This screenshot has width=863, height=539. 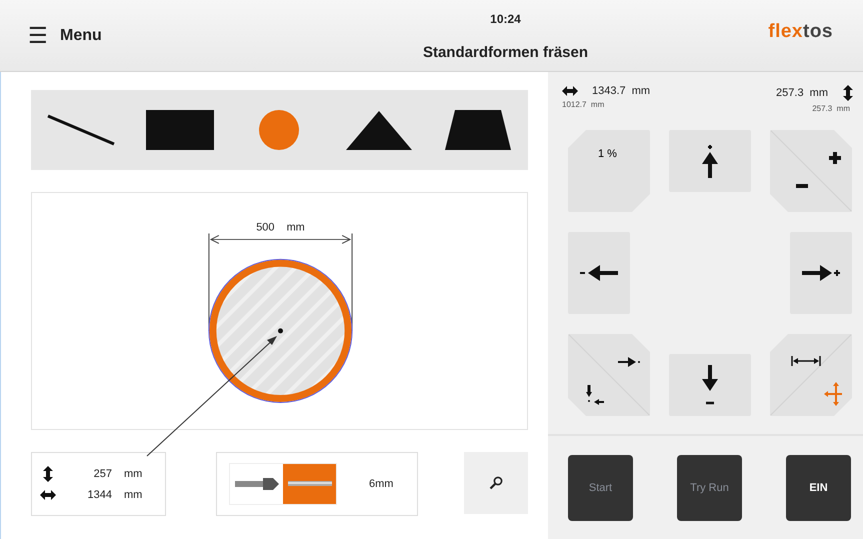 I want to click on down-arrow-icon, so click(x=710, y=385).